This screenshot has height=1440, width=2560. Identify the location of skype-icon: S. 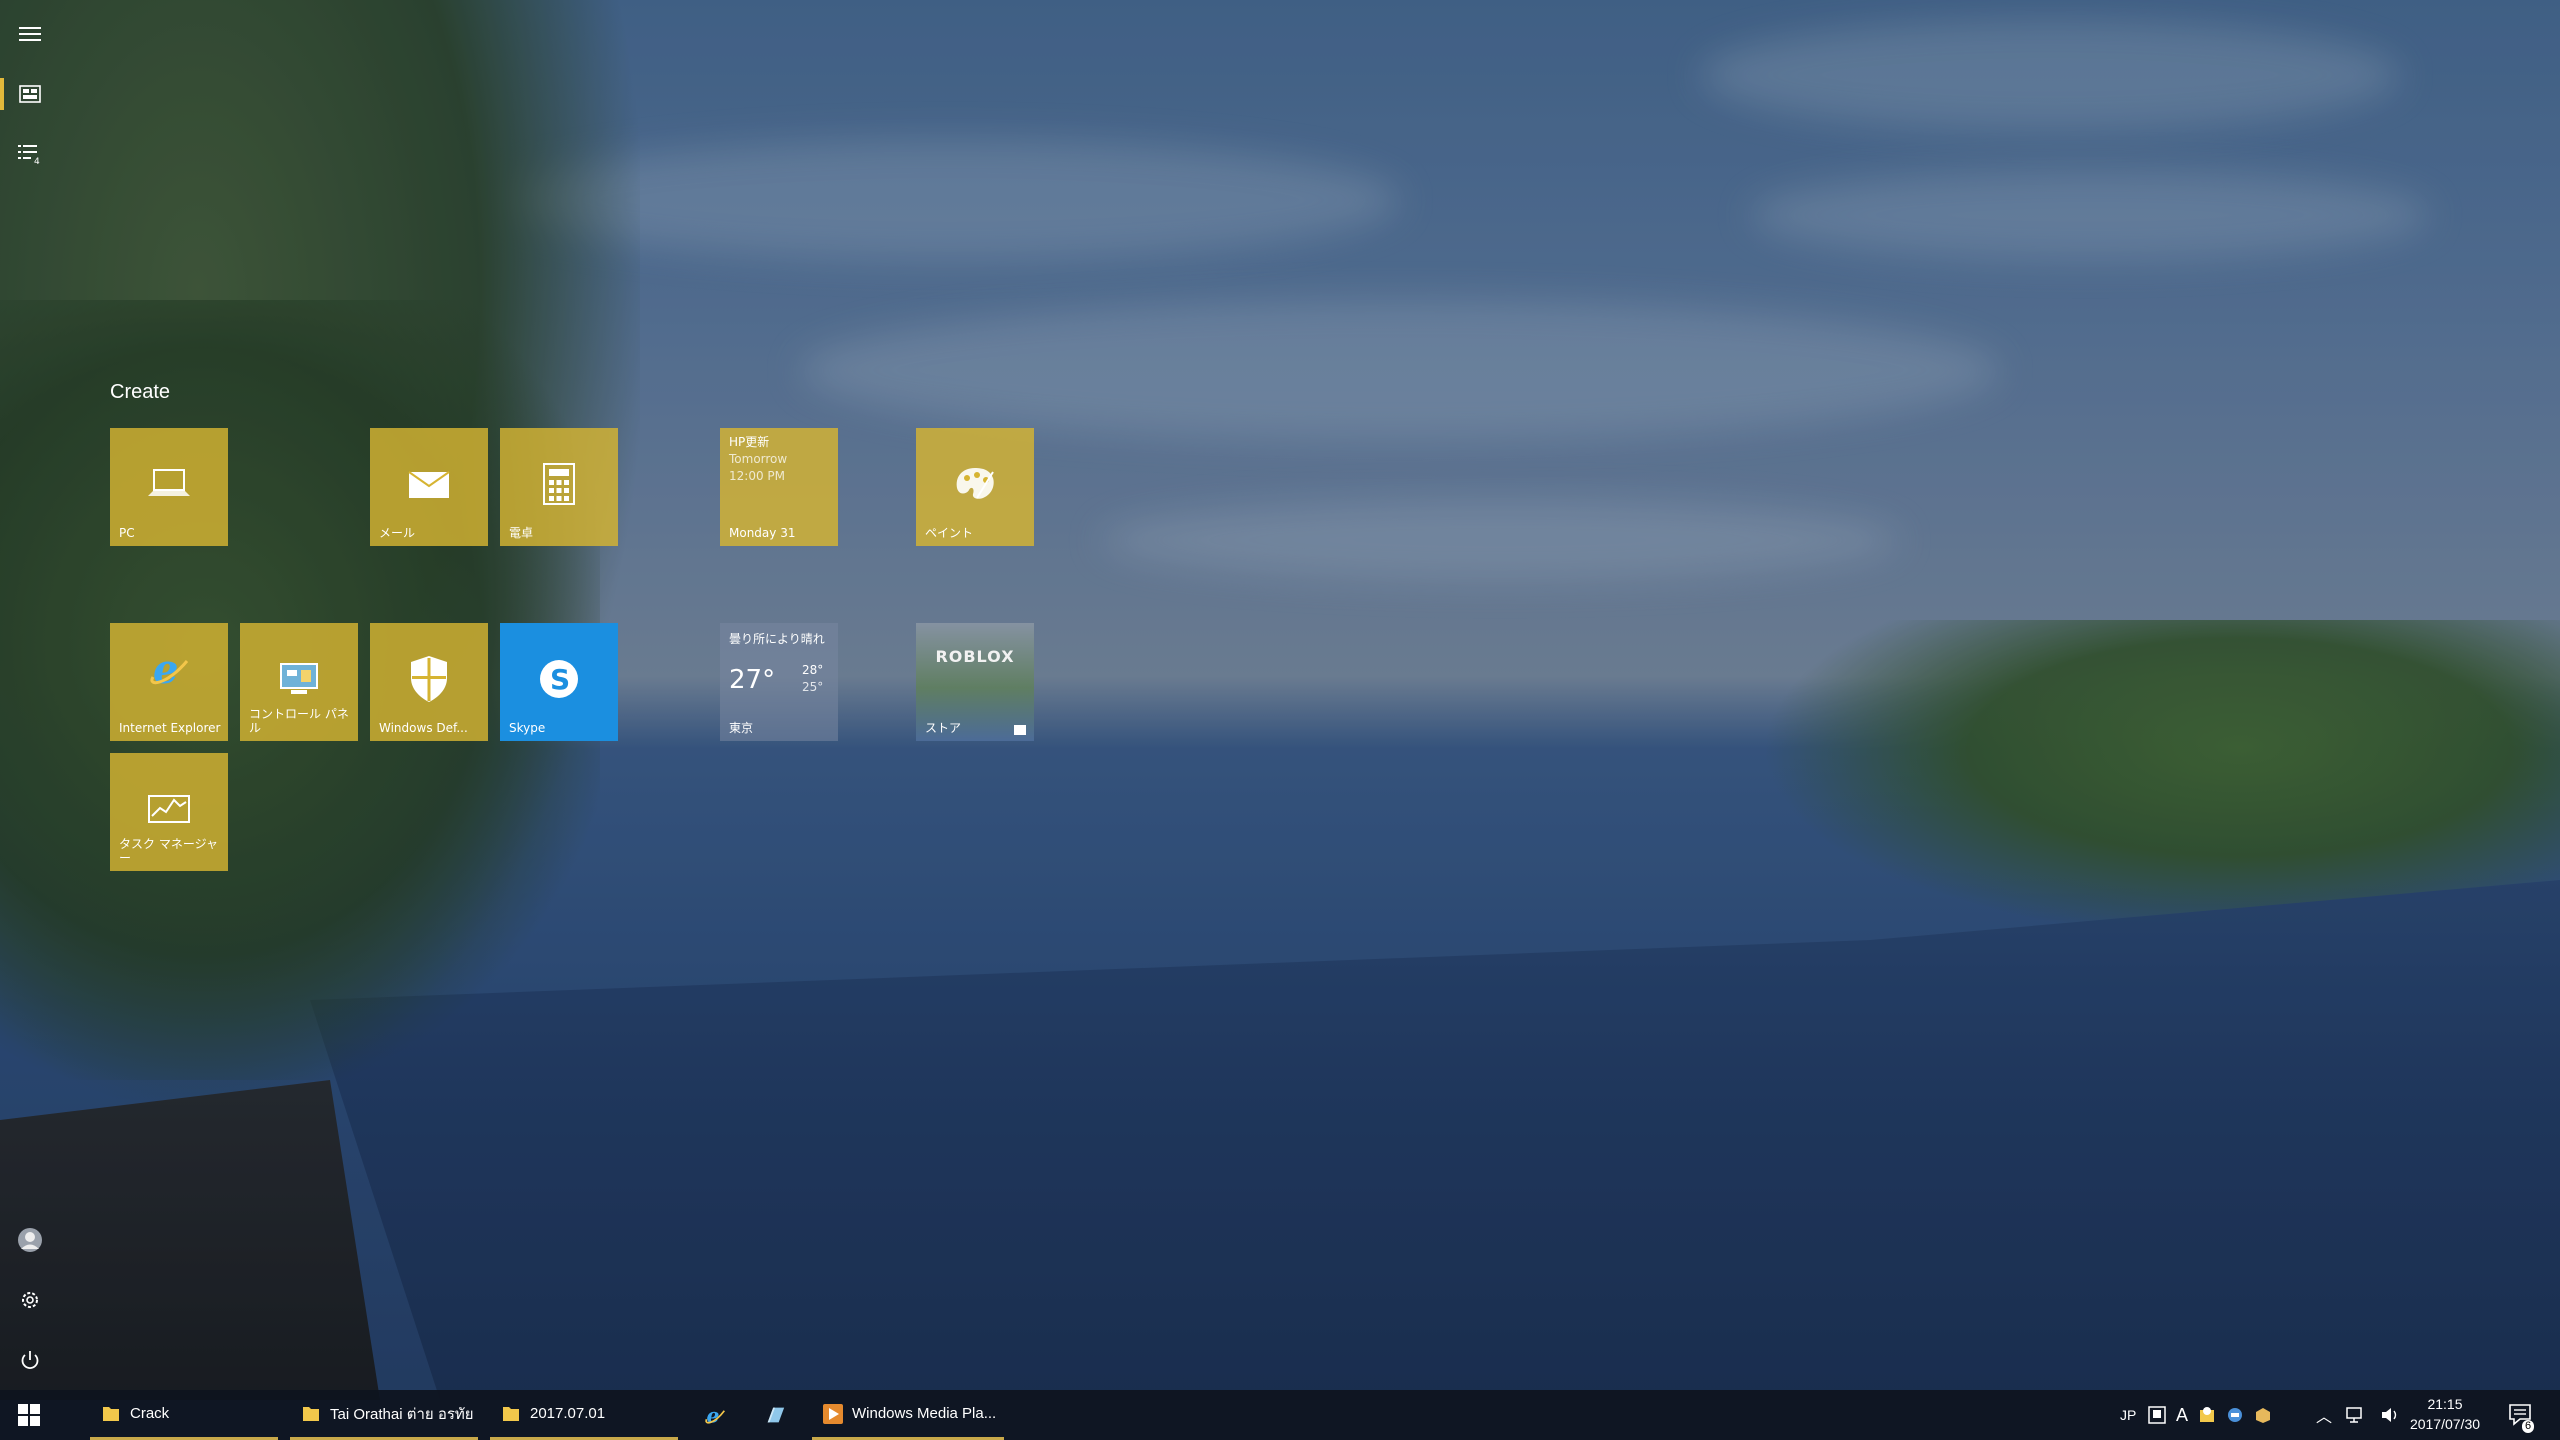
(559, 679).